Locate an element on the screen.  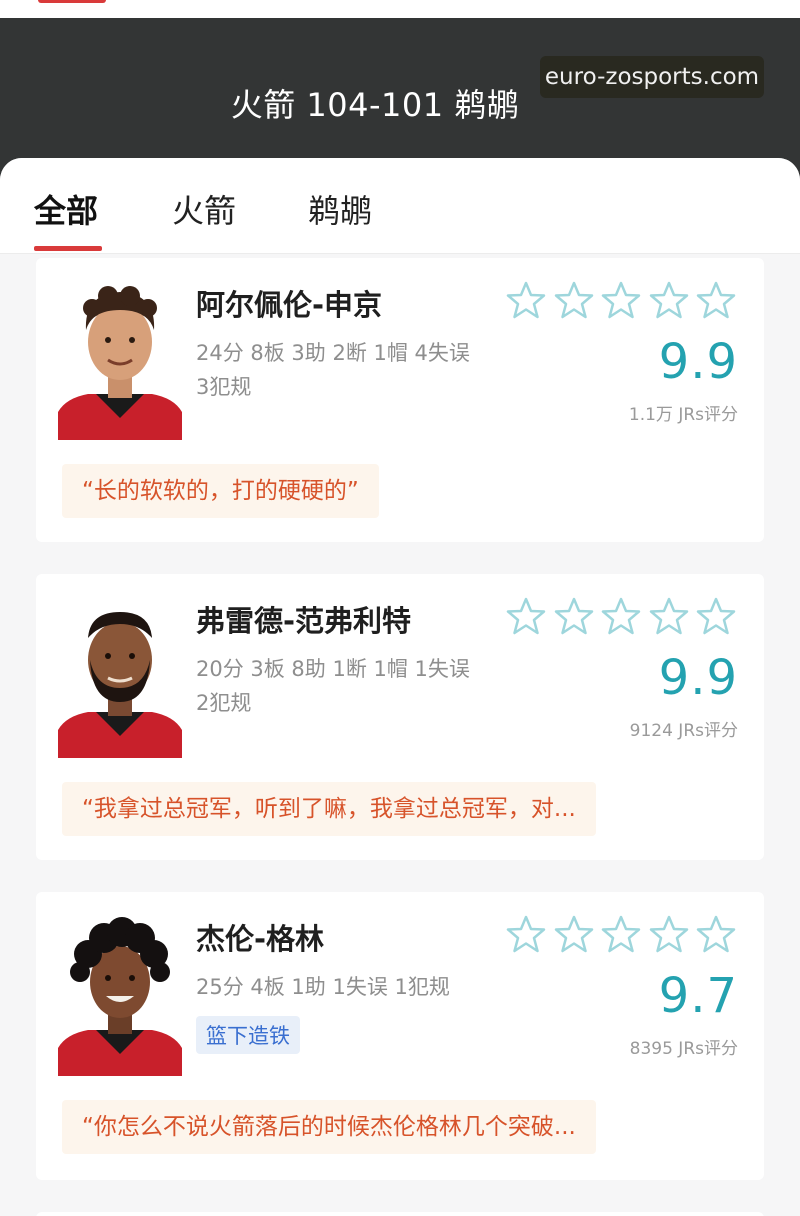
player-tag: 篮下造铁 is located at coordinates (248, 1035).